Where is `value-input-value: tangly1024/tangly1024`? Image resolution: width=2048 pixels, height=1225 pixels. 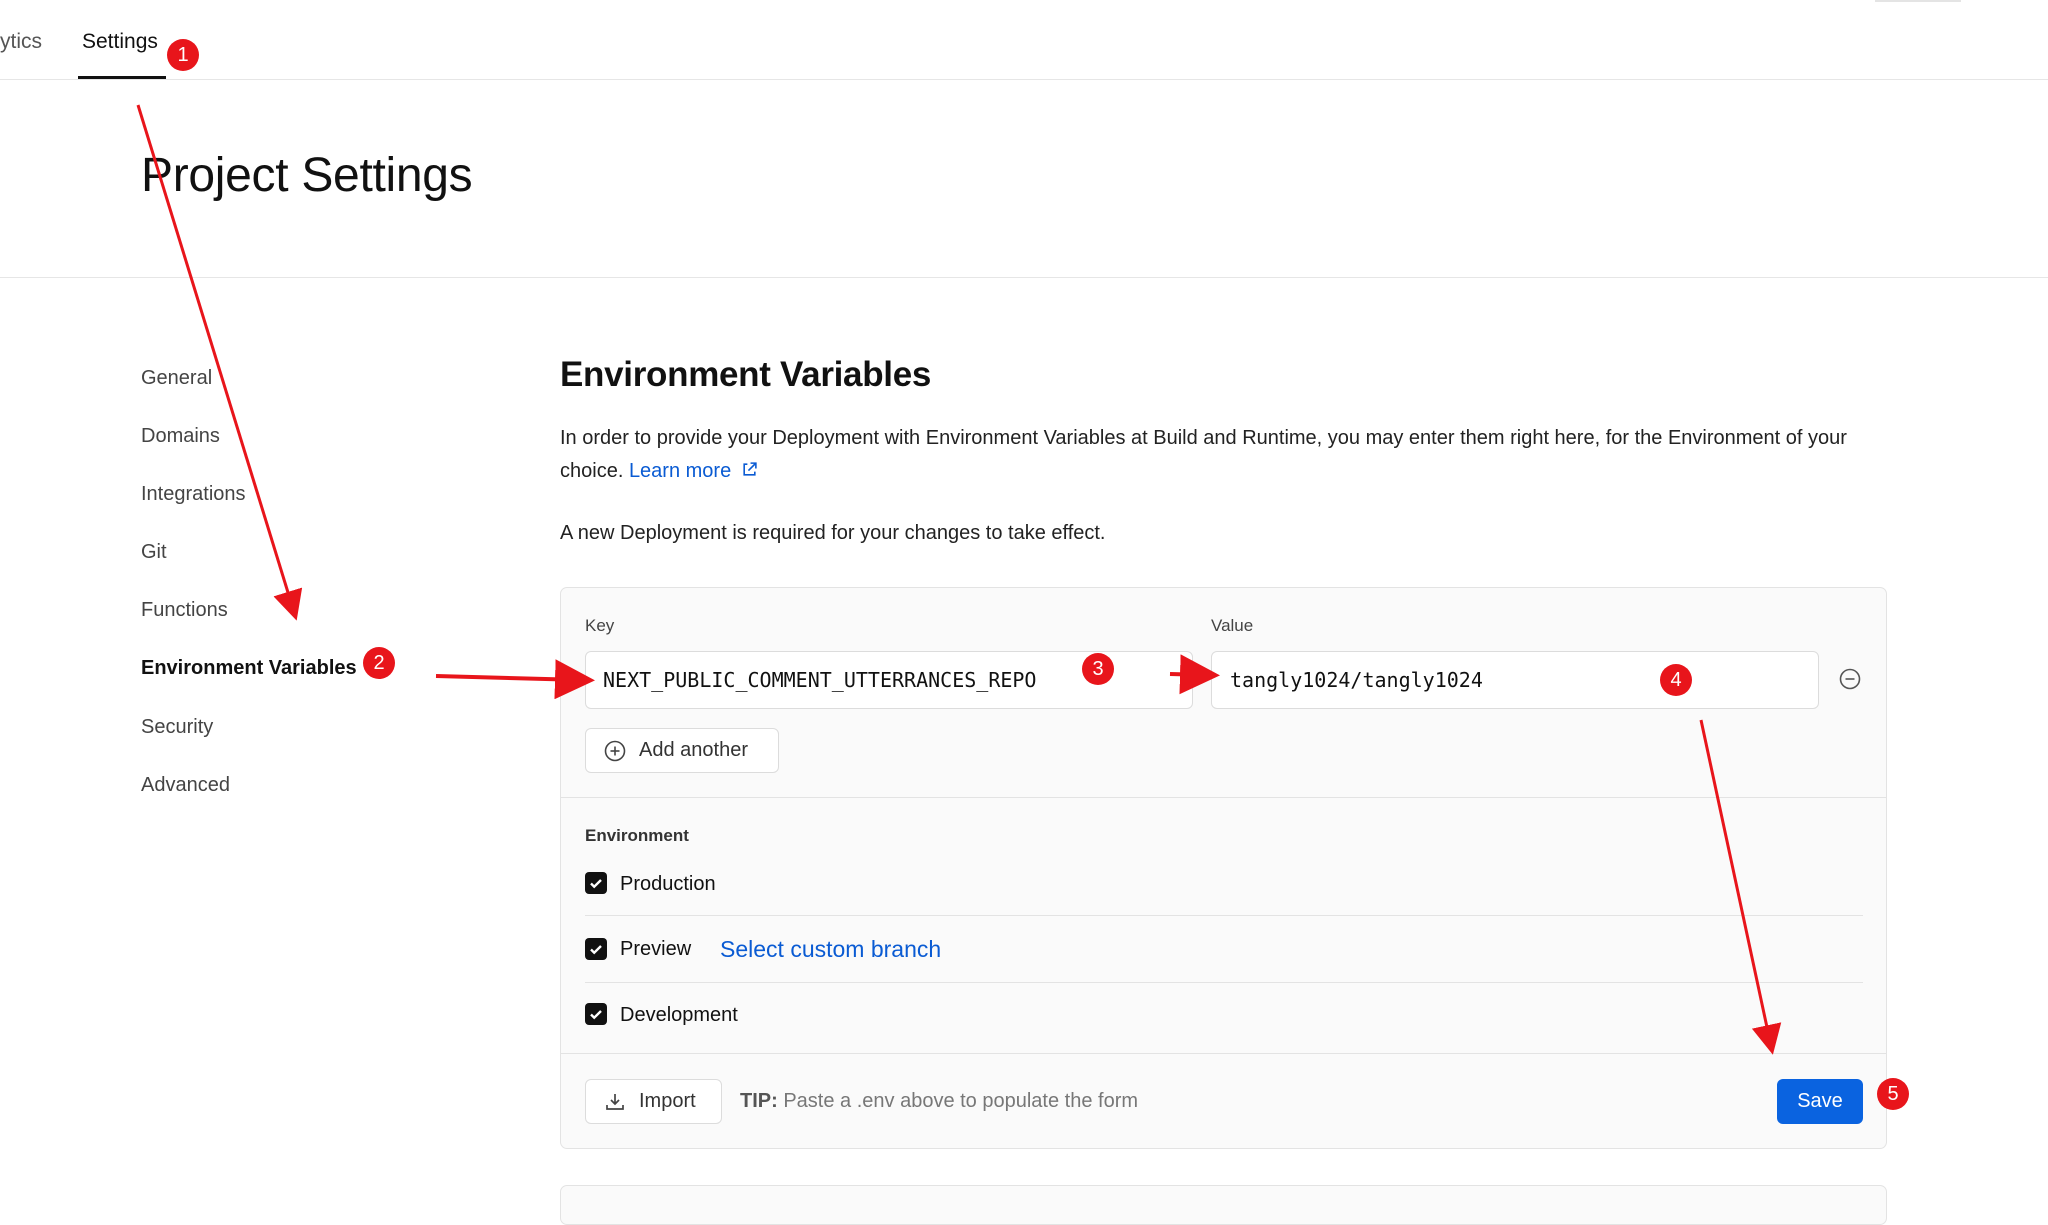
value-input-value: tangly1024/tangly1024 is located at coordinates (1356, 680).